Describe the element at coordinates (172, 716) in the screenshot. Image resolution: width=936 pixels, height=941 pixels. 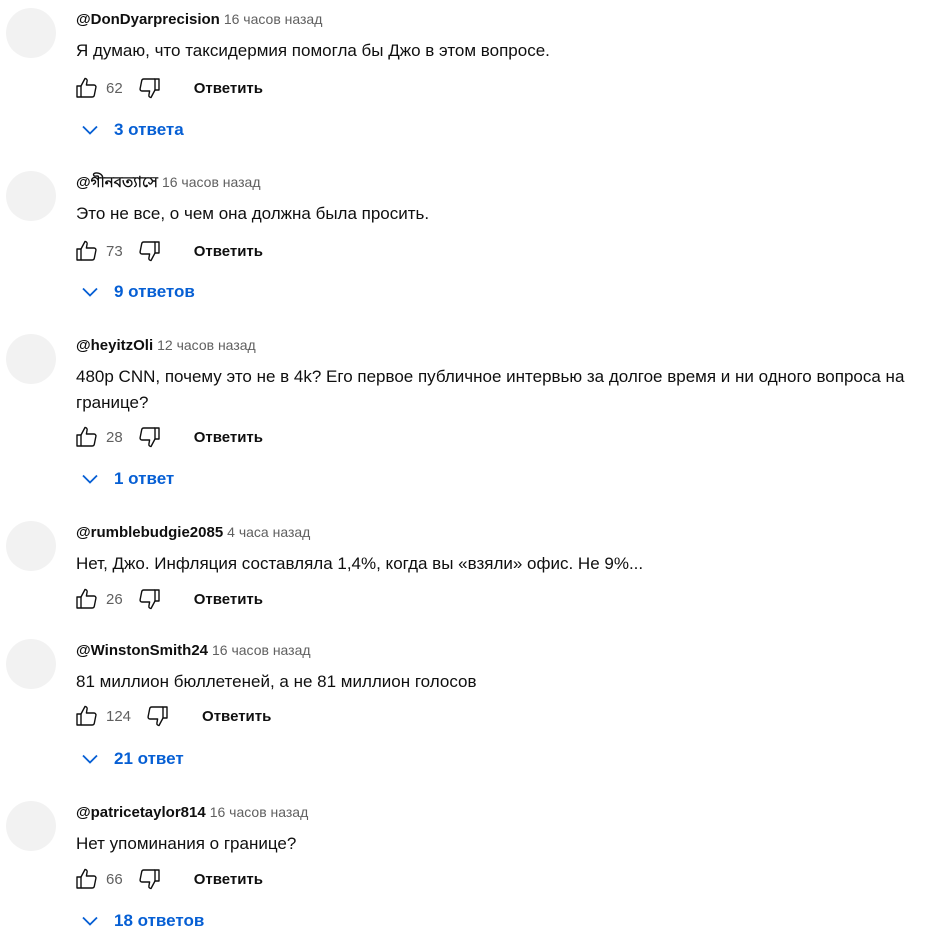
I see `comment-actions: 124 Ответить` at that location.